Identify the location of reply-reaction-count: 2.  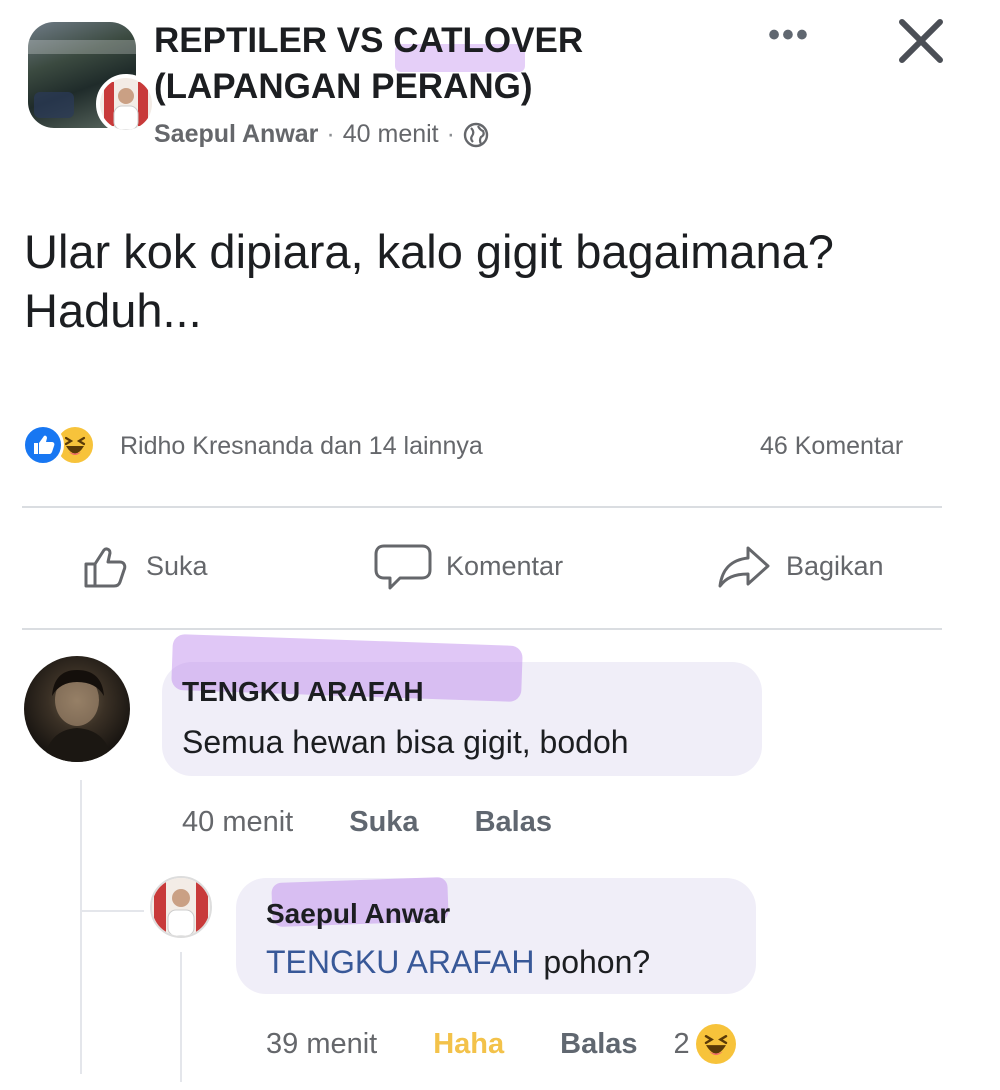
(682, 1044).